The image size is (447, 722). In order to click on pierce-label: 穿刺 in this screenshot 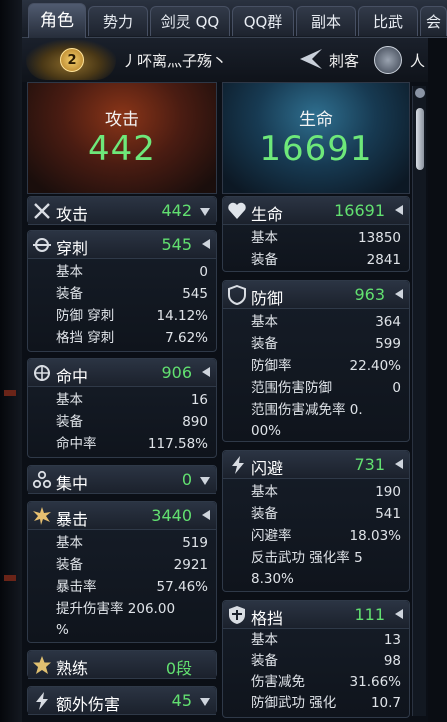, I will do `click(72, 248)`.